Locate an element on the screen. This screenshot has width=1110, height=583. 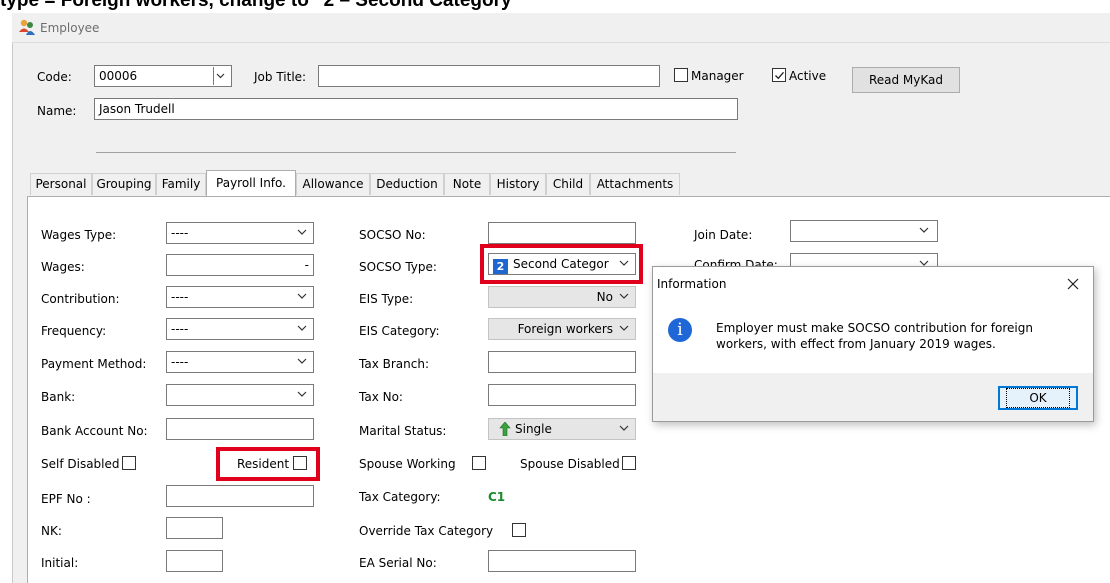
resident-label: Resident is located at coordinates (263, 464).